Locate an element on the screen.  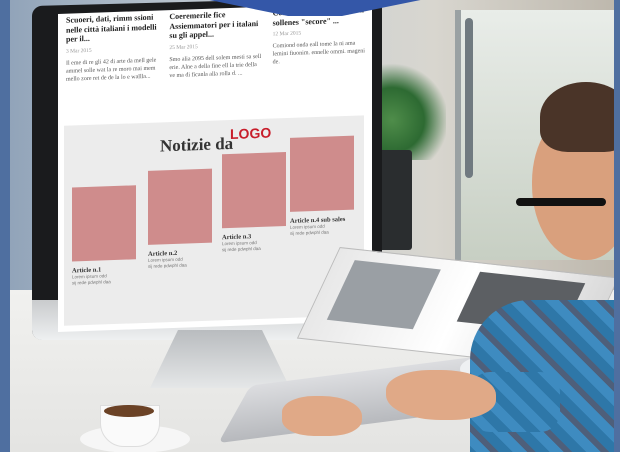
headline-date: 25 Mar 2015 is located at coordinates (183, 47).